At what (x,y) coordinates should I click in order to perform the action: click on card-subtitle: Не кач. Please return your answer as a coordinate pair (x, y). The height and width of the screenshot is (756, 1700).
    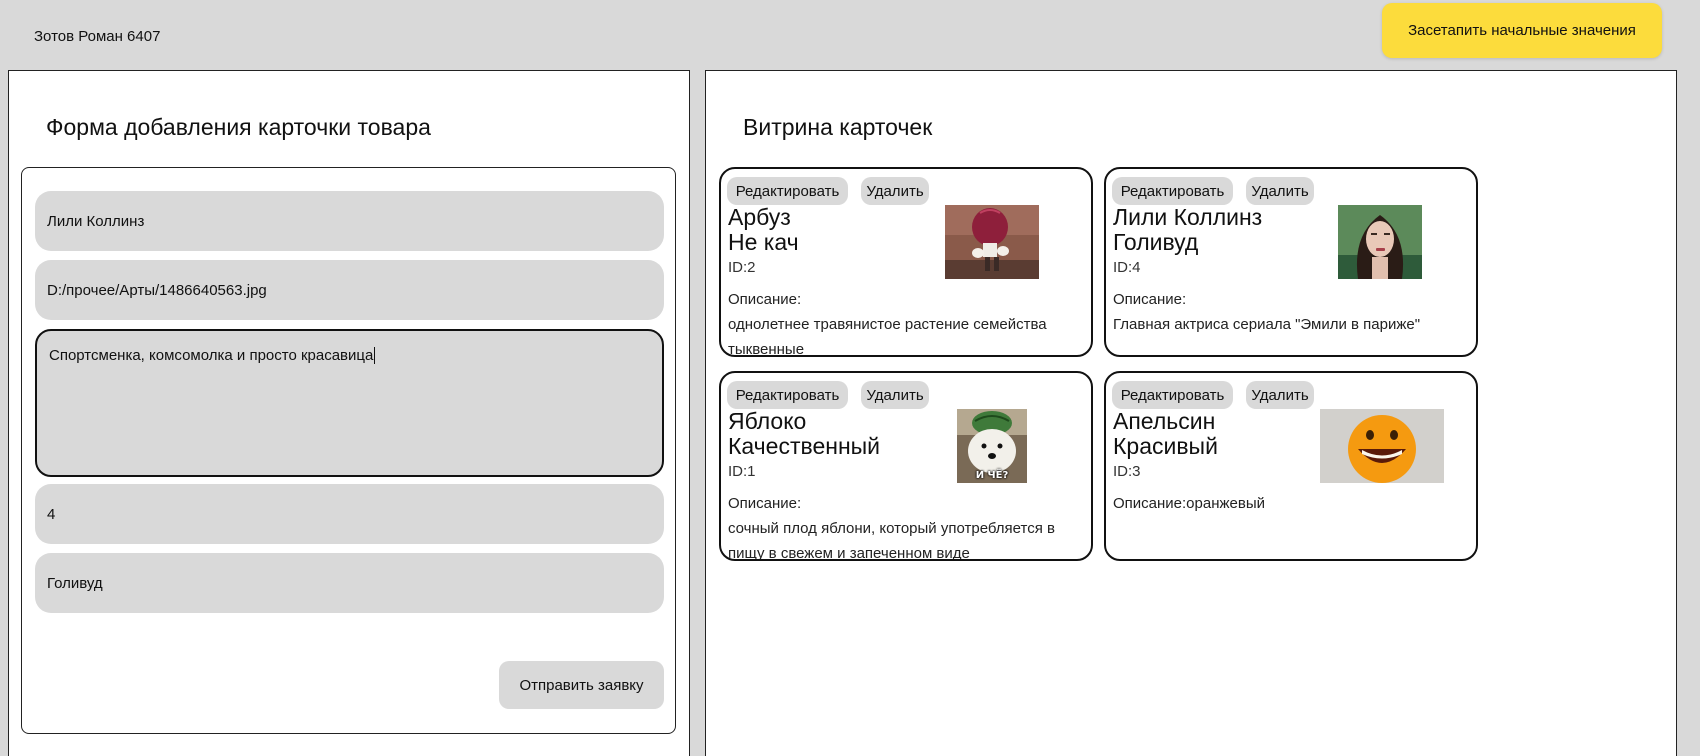
    Looking at the image, I should click on (763, 242).